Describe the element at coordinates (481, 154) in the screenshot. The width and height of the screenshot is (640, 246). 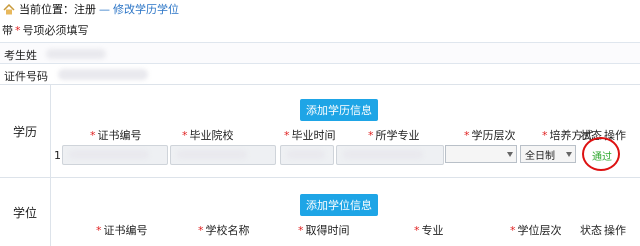
I see `edu-level-select` at that location.